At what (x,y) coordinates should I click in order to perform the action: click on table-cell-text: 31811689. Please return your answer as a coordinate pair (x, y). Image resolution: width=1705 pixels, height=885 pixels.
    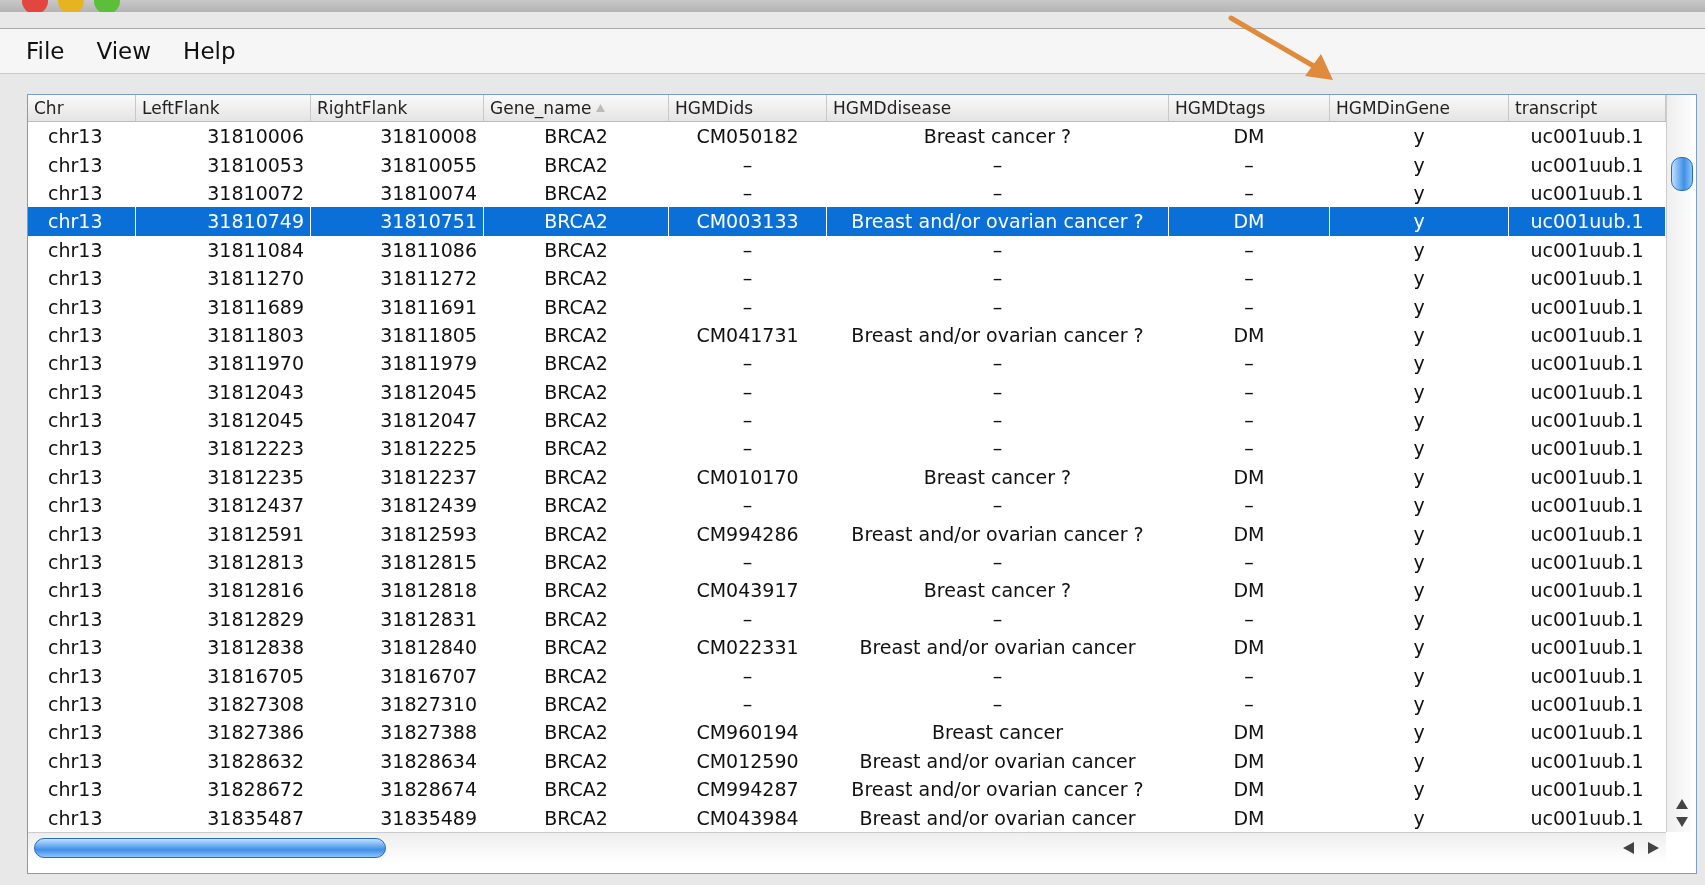
    Looking at the image, I should click on (255, 307).